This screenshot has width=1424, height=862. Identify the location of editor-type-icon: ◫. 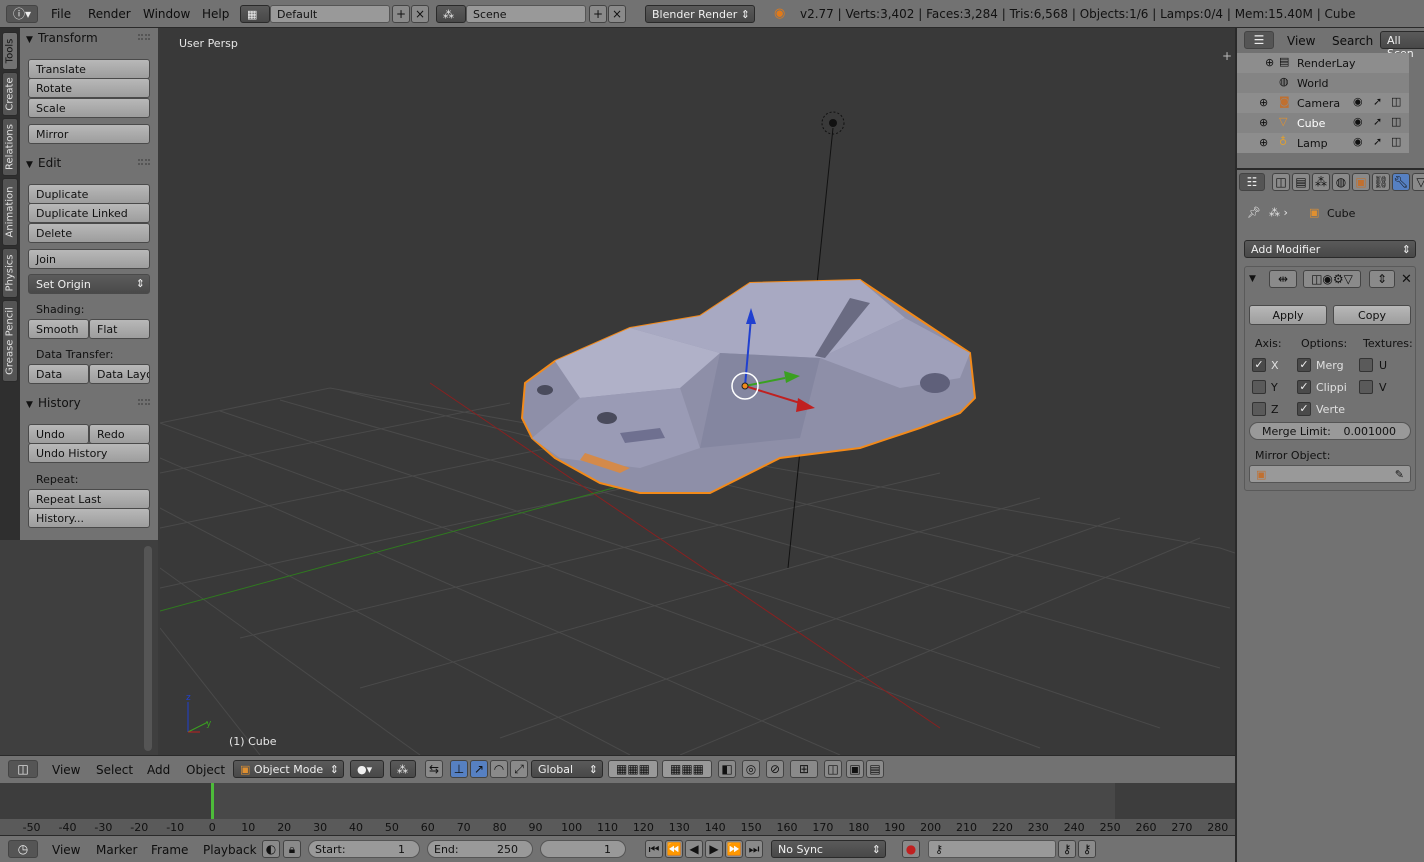
(23, 769).